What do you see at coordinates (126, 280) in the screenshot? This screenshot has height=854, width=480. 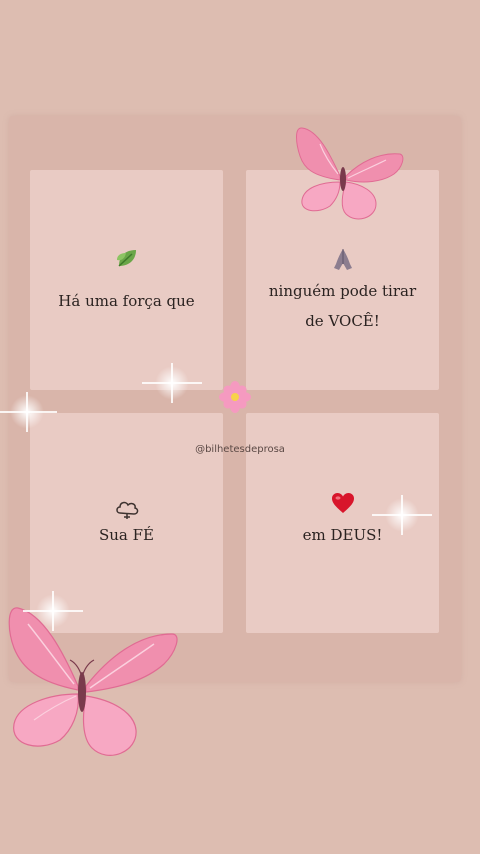 I see `card-strength: Há uma força que` at bounding box center [126, 280].